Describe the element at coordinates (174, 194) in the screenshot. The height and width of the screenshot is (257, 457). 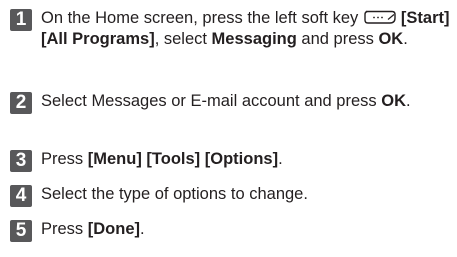
I see `step-text-part: Select the type of options to change.` at that location.